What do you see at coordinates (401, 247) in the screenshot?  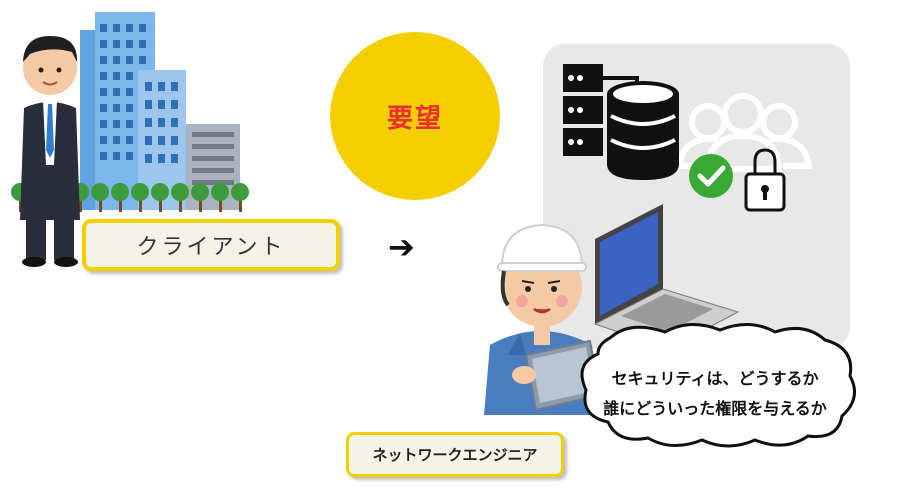 I see `arrow-right-icon: ➔` at bounding box center [401, 247].